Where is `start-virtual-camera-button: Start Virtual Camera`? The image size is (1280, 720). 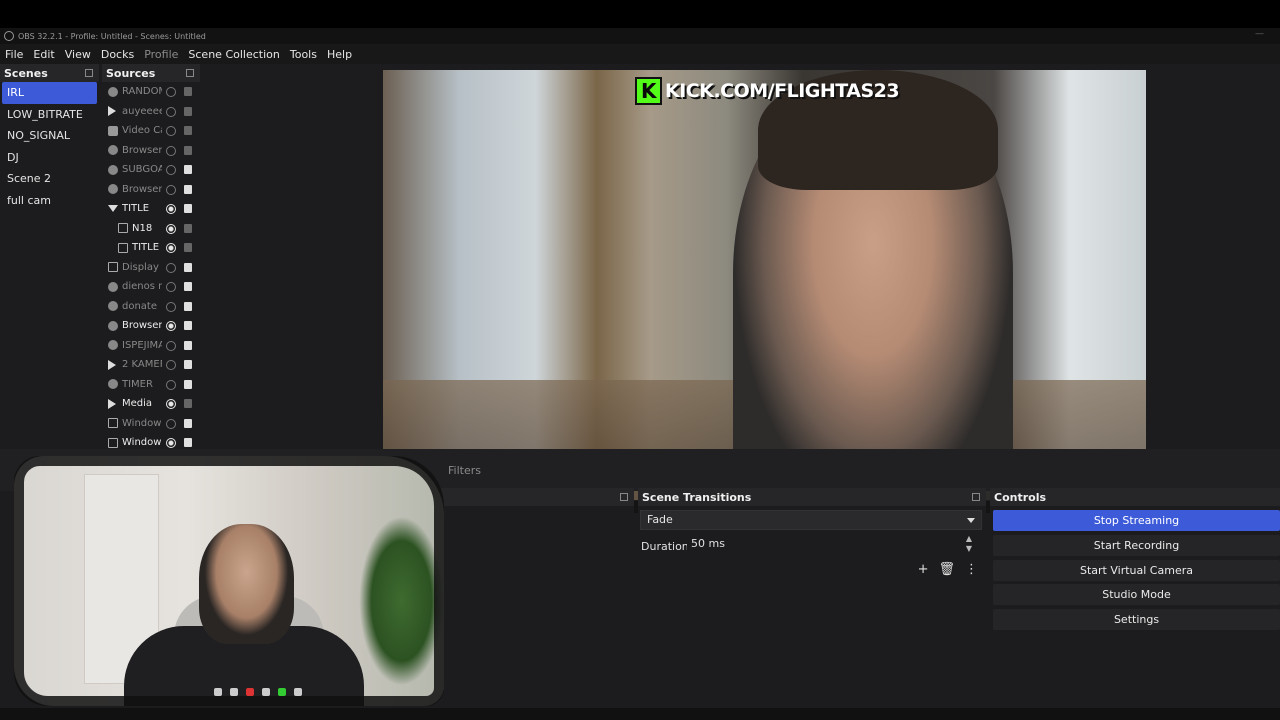
start-virtual-camera-button: Start Virtual Camera is located at coordinates (1136, 570).